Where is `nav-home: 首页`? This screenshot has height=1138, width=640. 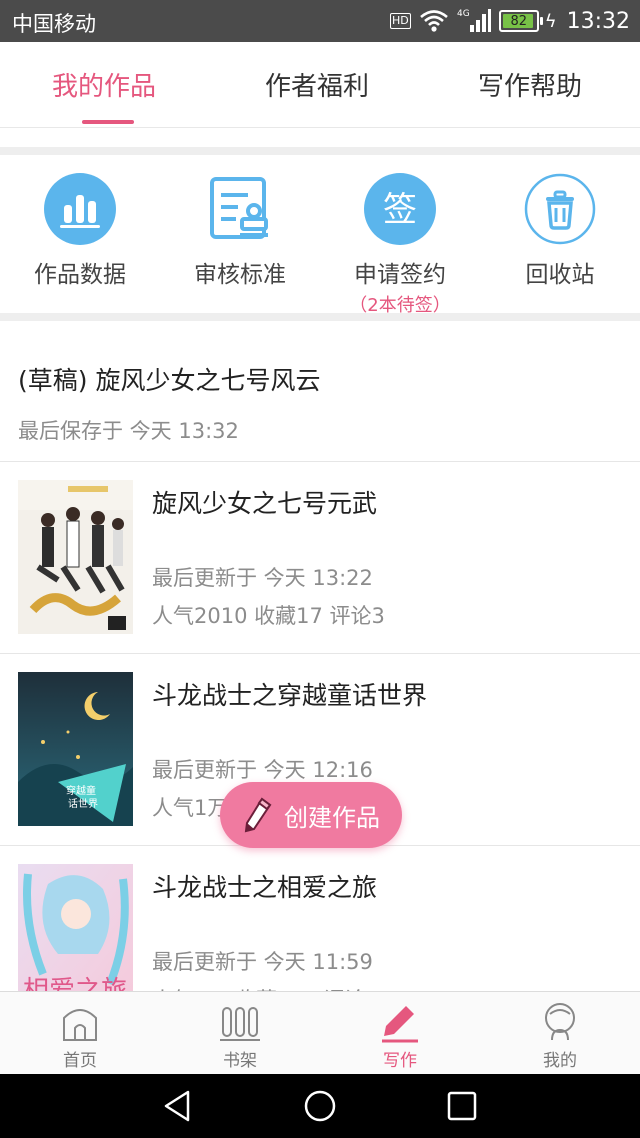 nav-home: 首页 is located at coordinates (80, 1035).